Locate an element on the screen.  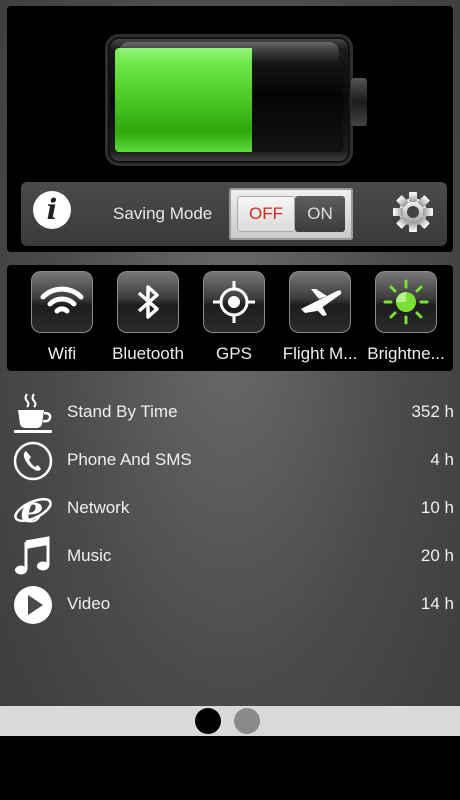
usage-row-phone: Phone And SMS 4 h is located at coordinates (230, 460).